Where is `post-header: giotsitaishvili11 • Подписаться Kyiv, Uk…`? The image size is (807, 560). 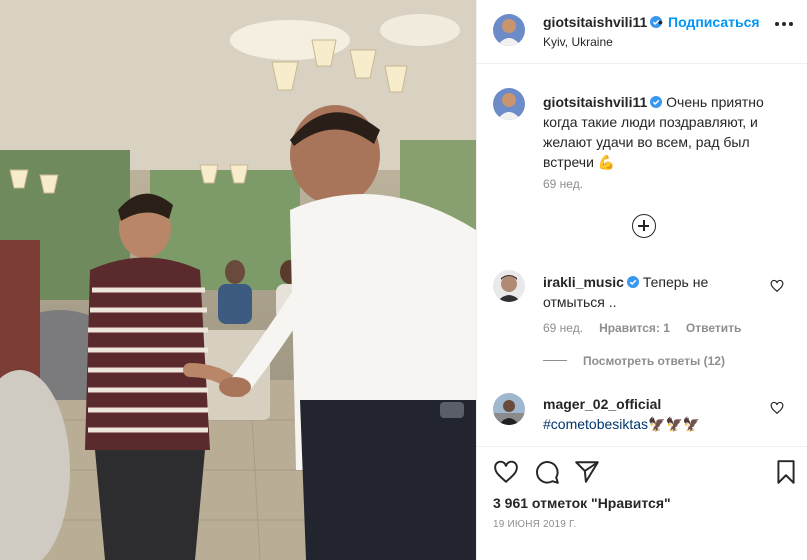
post-header: giotsitaishvili11 • Подписаться Kyiv, Uk… is located at coordinates (642, 32).